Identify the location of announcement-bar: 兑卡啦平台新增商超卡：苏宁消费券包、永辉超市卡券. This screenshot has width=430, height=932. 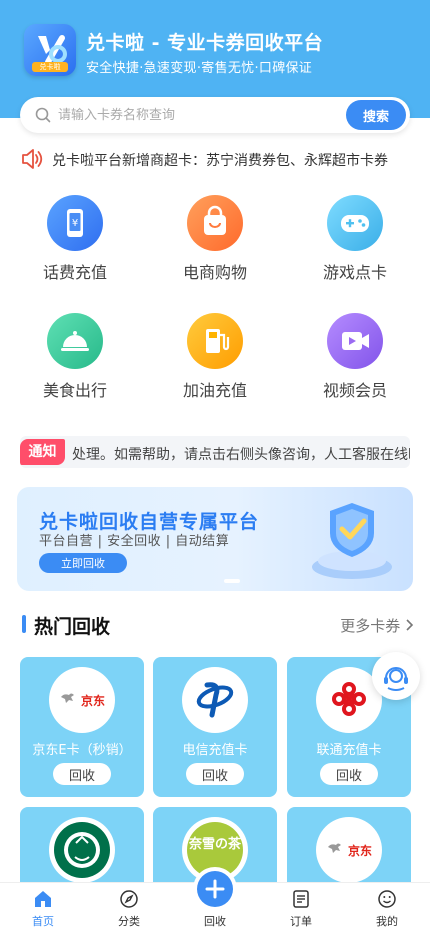
(215, 159).